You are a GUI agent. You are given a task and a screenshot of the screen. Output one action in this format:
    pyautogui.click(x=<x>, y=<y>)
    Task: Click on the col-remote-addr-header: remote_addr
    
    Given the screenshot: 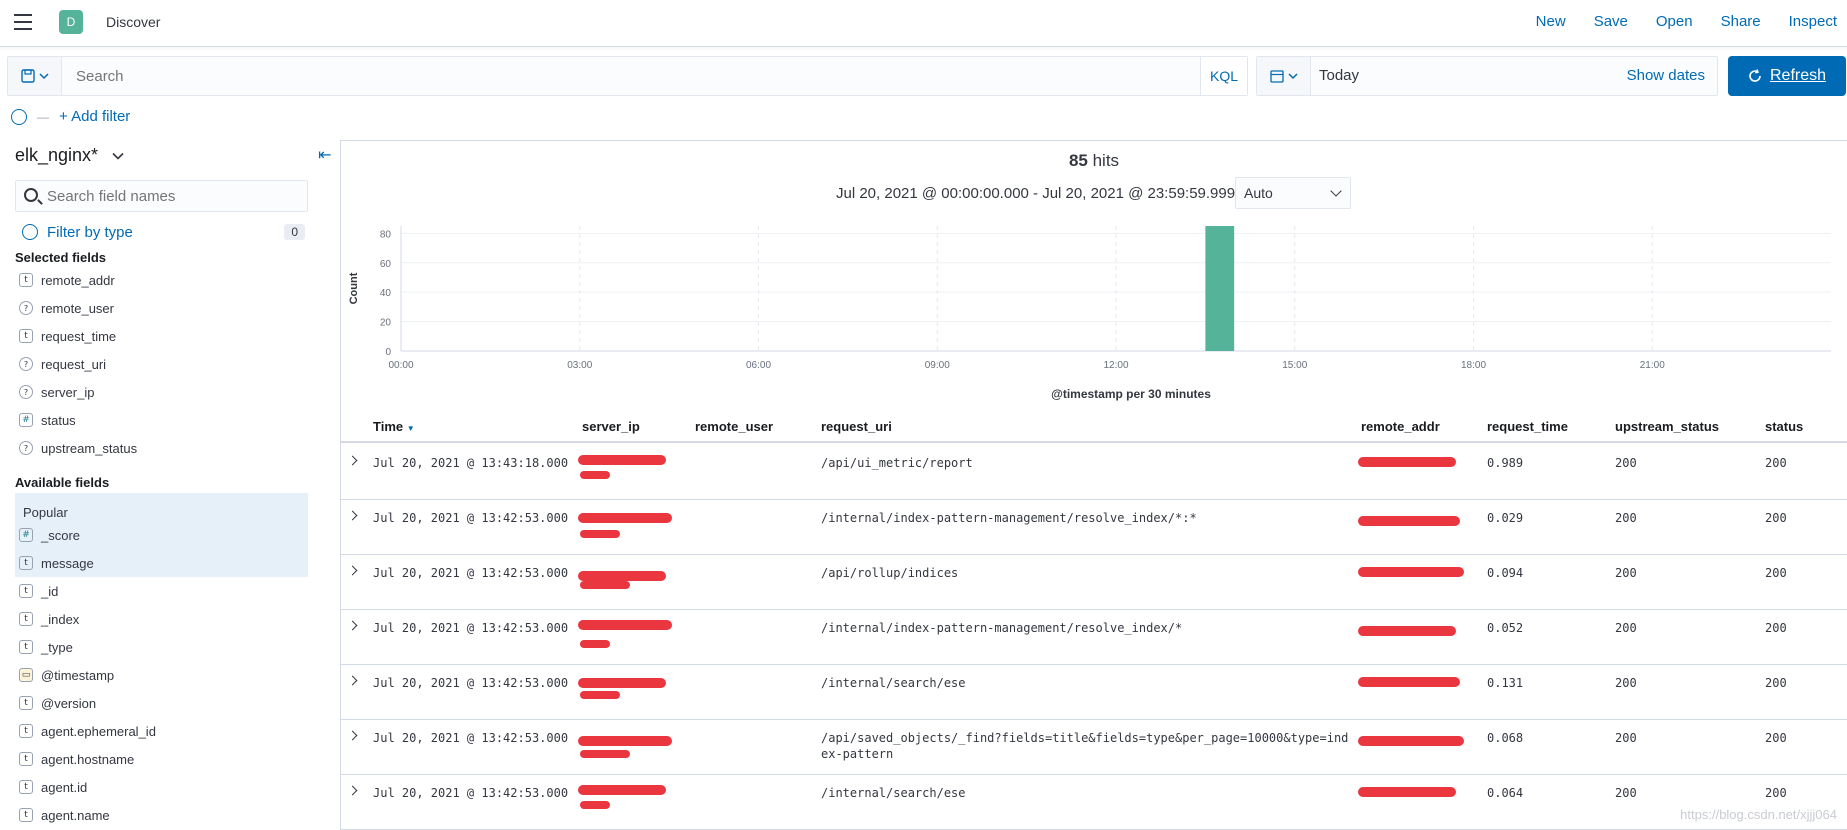 What is the action you would take?
    pyautogui.click(x=1400, y=426)
    